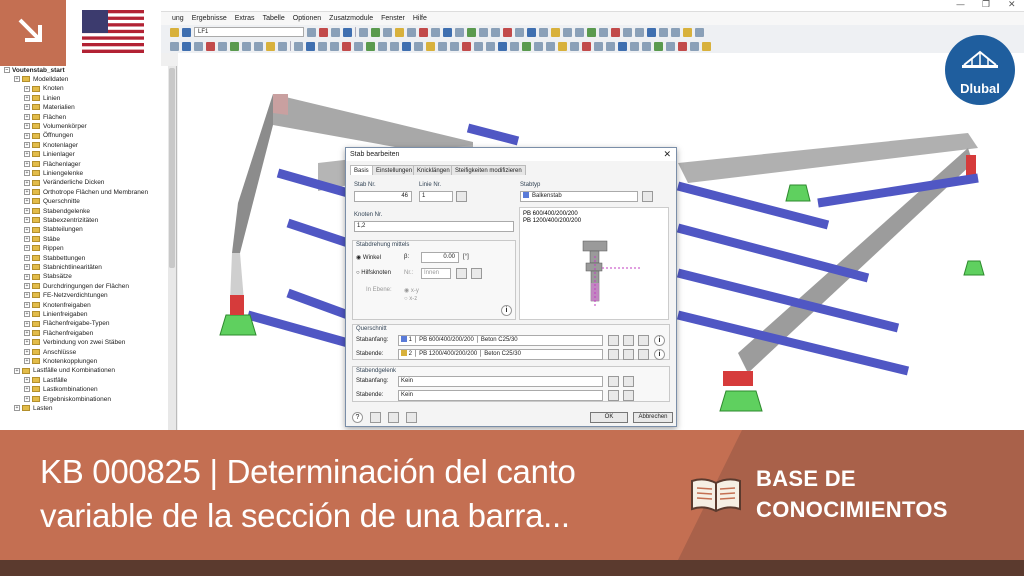 The width and height of the screenshot is (1024, 576). I want to click on tree-item: + Lastkombinationen, so click(61, 389).